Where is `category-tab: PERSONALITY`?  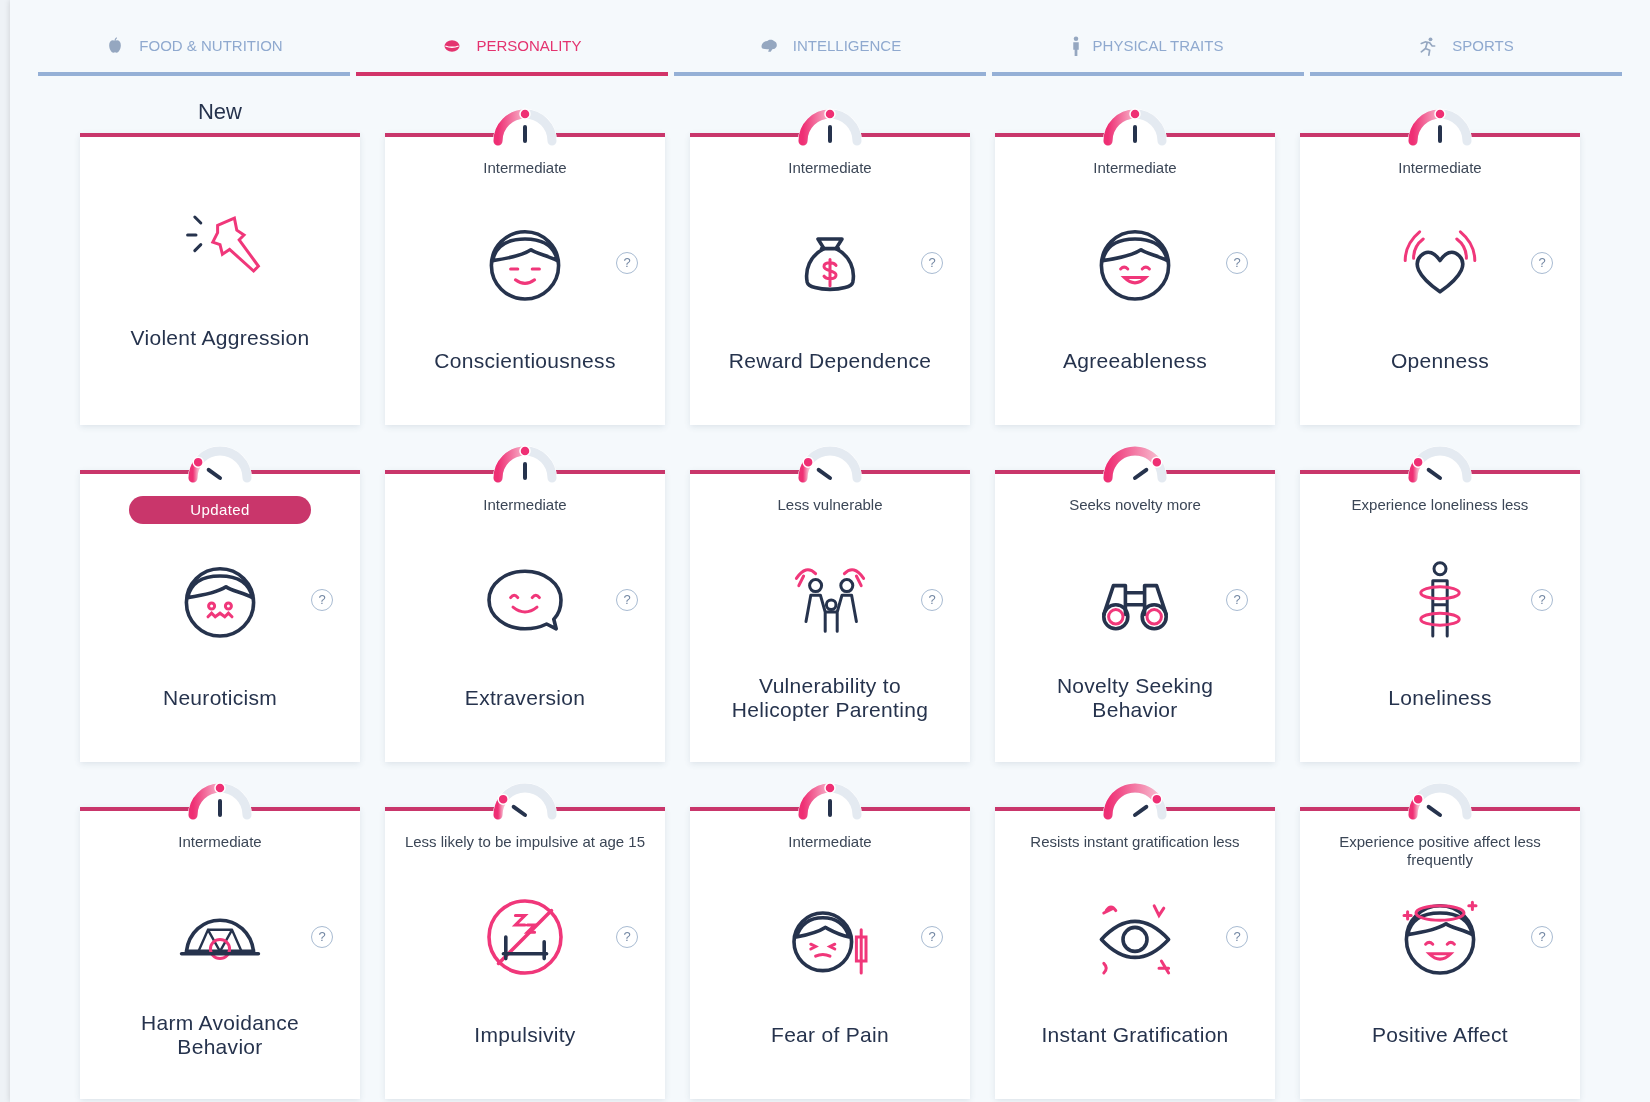 category-tab: PERSONALITY is located at coordinates (512, 53).